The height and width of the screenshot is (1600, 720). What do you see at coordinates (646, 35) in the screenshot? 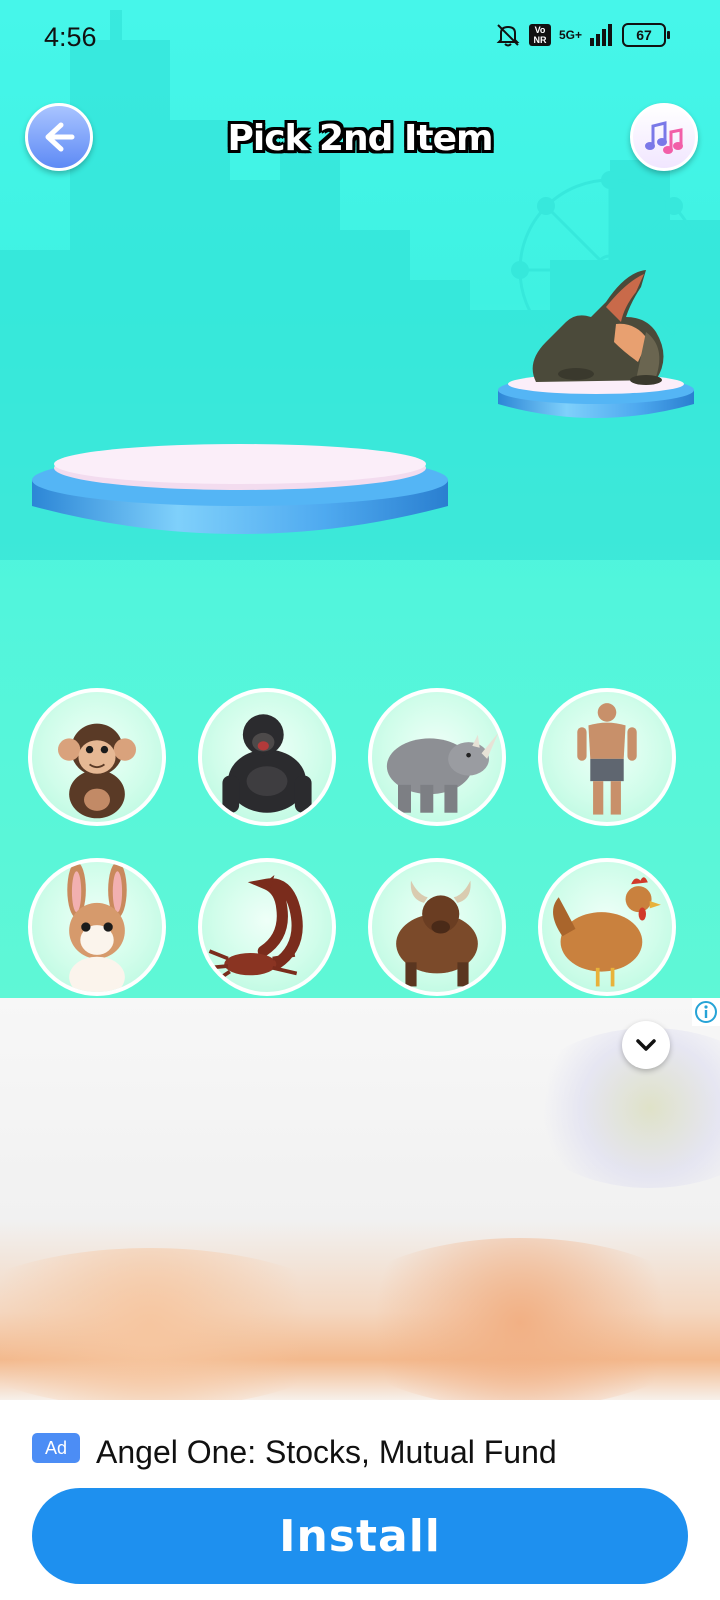
I see `battery-indicator: 67` at bounding box center [646, 35].